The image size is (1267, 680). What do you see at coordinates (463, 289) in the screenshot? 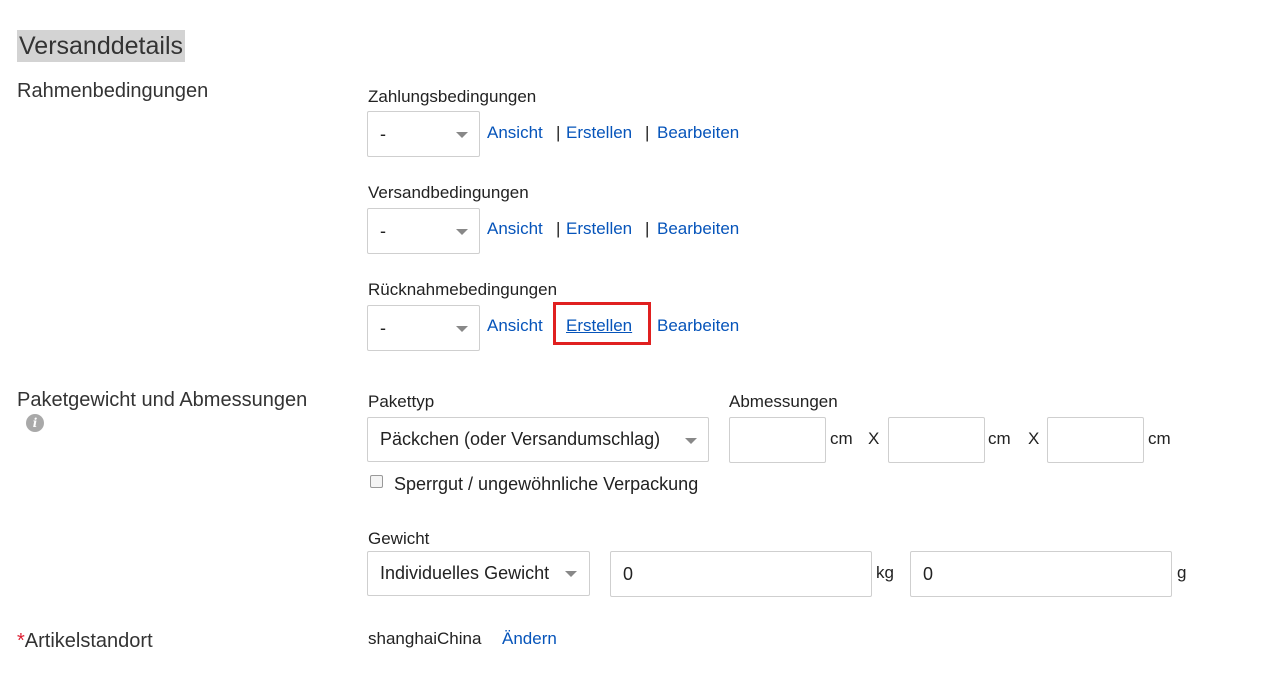
I see `ruecknahmebedingungen-label: Rücknahmebedingungen` at bounding box center [463, 289].